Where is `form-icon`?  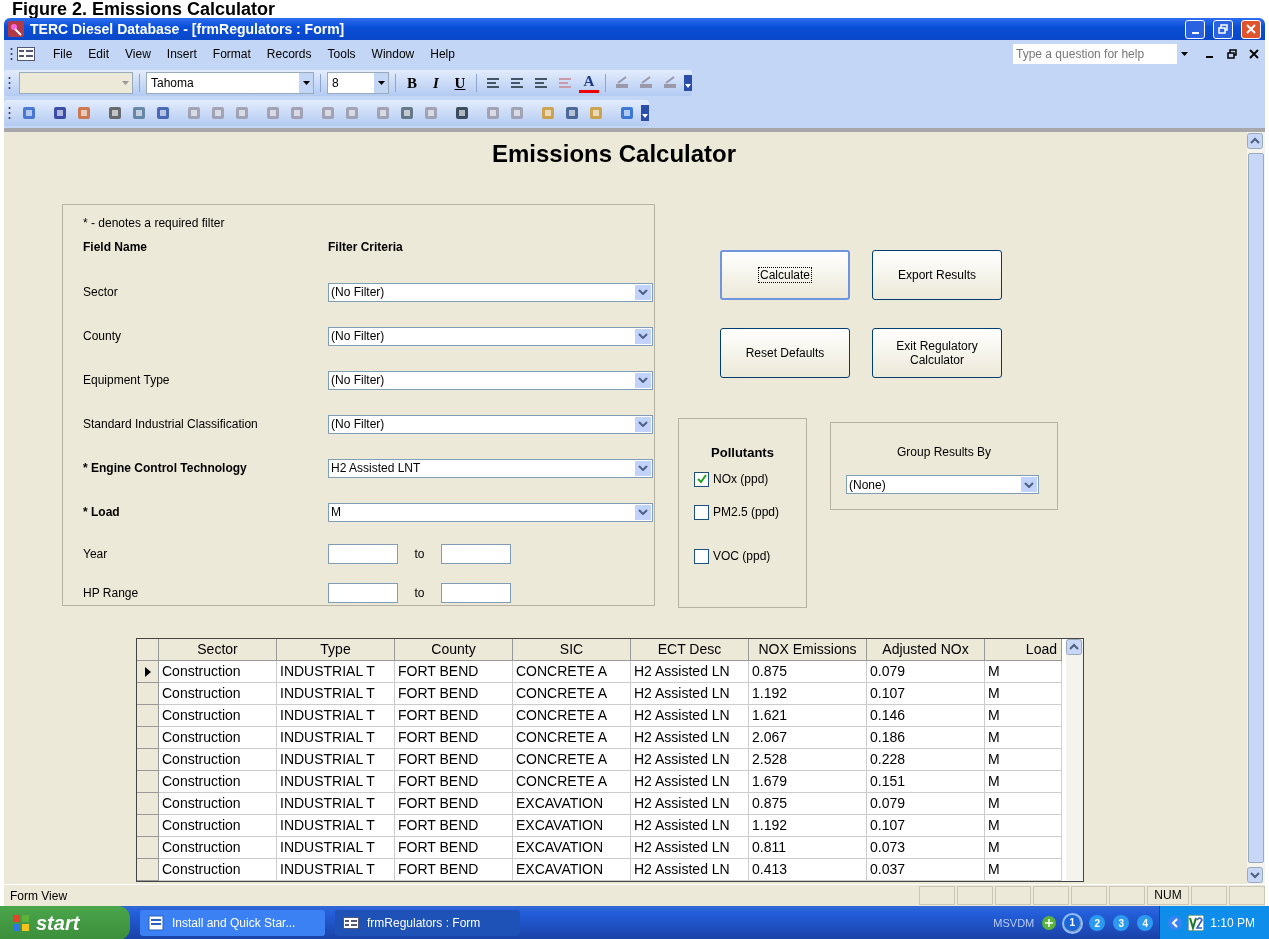 form-icon is located at coordinates (26, 54).